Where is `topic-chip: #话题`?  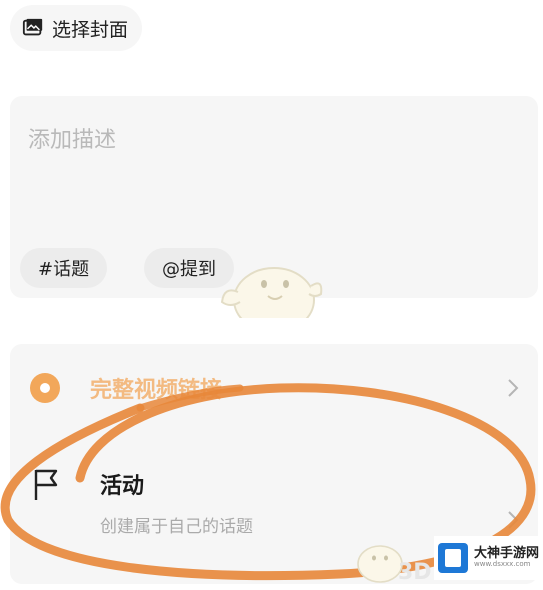 topic-chip: #话题 is located at coordinates (64, 268).